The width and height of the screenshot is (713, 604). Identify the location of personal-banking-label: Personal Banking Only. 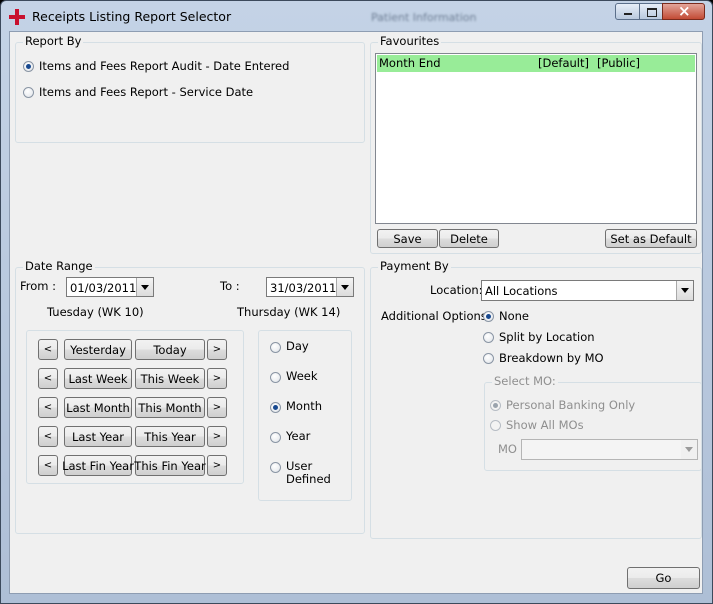
(571, 405).